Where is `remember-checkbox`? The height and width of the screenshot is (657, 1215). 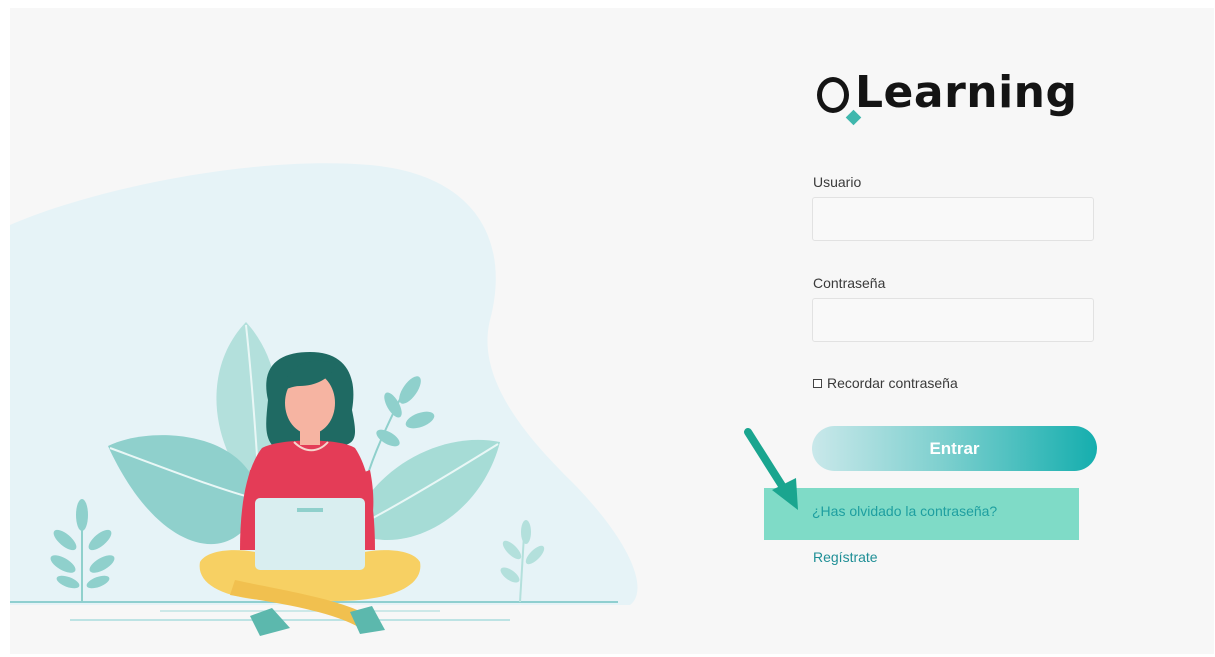 remember-checkbox is located at coordinates (817, 383).